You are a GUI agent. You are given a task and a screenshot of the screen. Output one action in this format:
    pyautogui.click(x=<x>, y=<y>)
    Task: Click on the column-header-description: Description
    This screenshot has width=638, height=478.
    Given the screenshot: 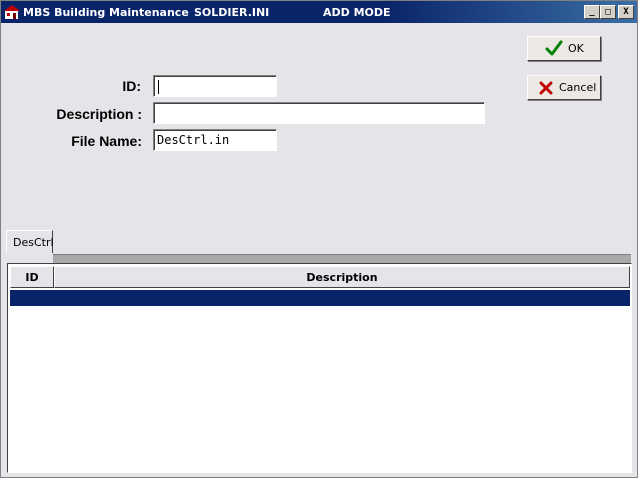 What is the action you would take?
    pyautogui.click(x=342, y=277)
    